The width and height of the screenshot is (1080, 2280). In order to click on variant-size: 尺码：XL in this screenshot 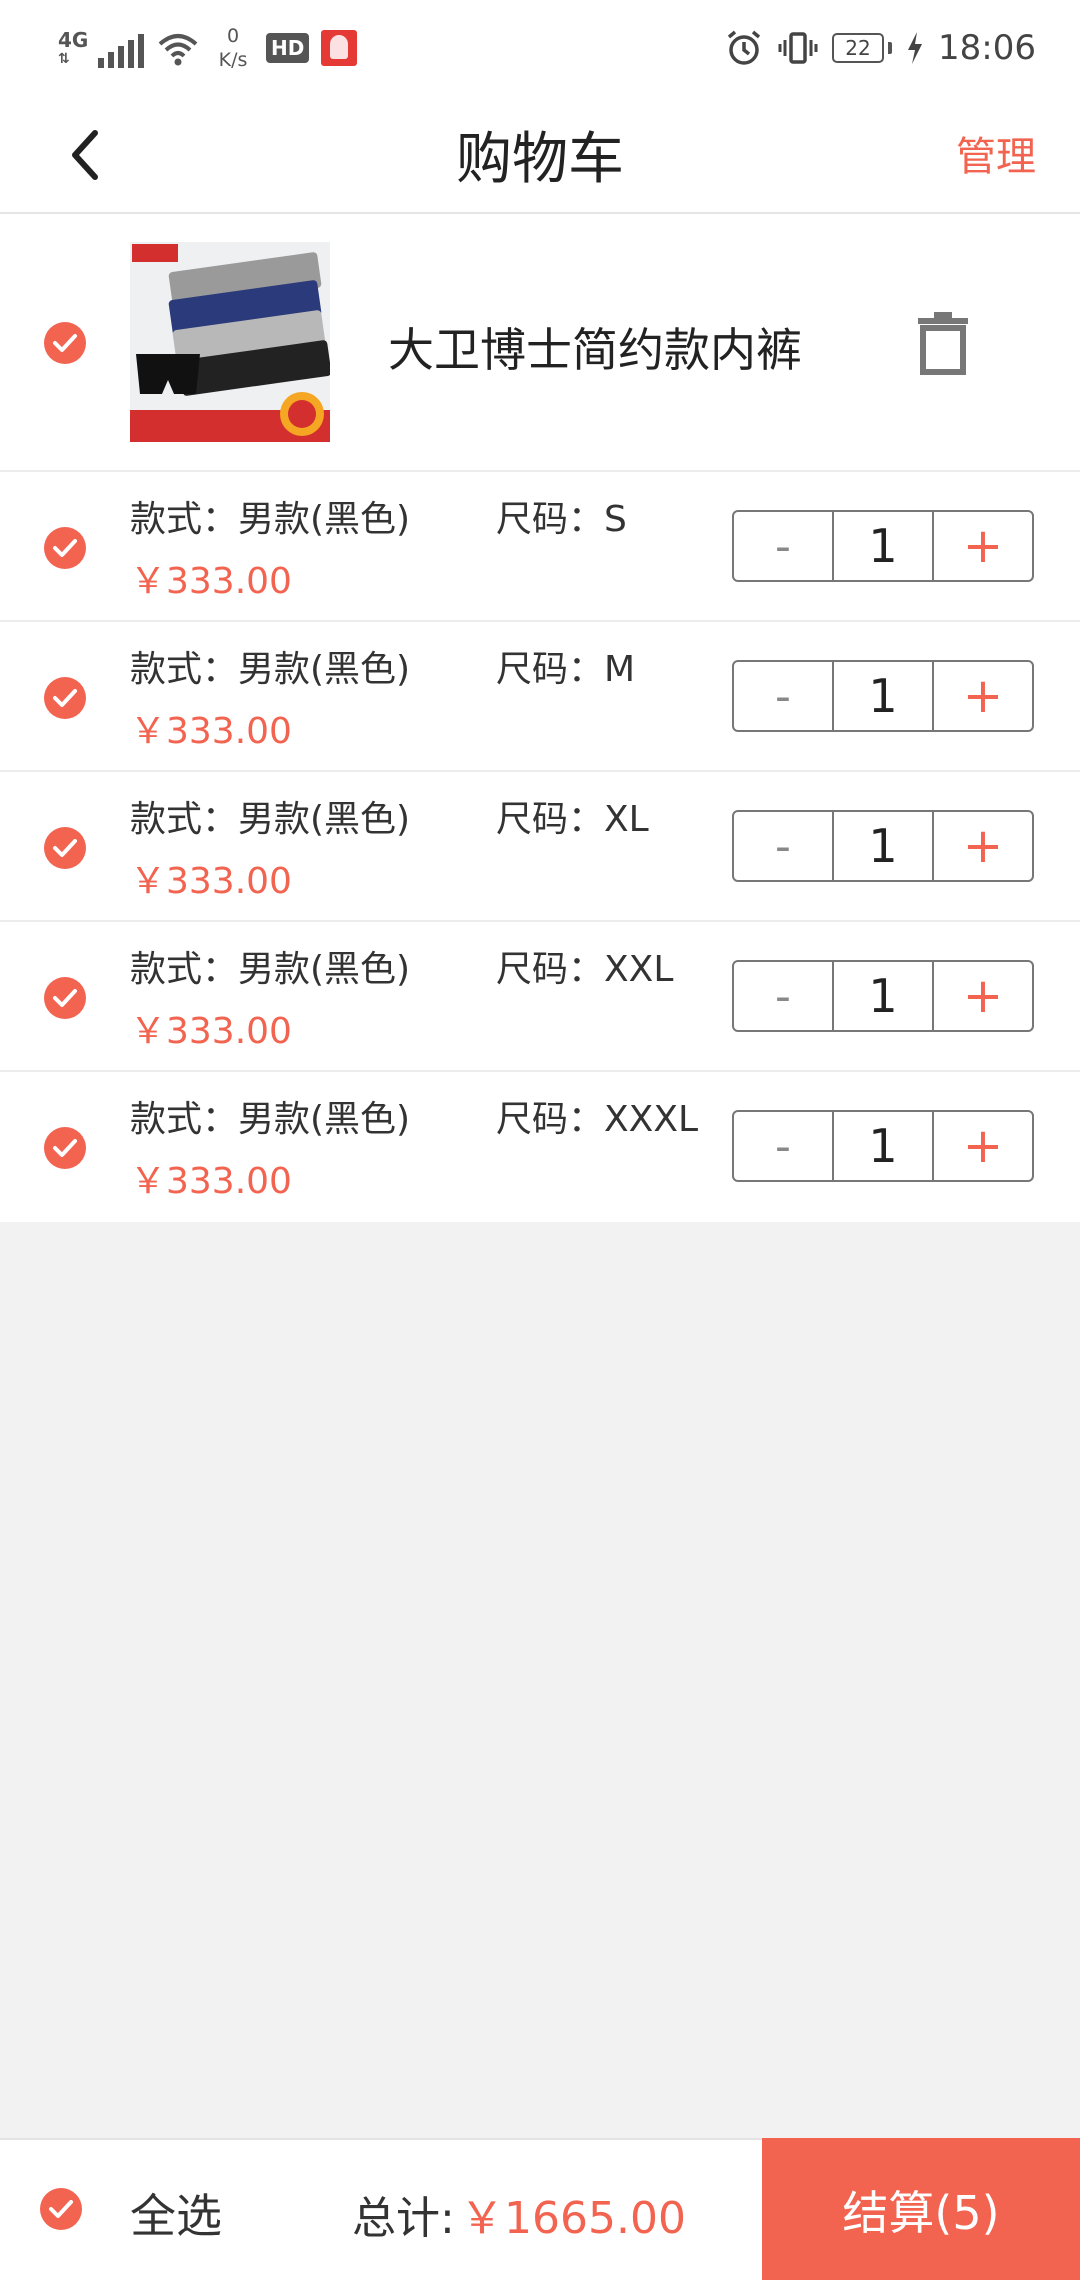, I will do `click(572, 819)`.